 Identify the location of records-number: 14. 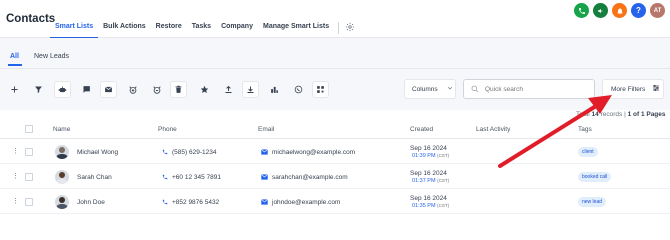
(595, 114).